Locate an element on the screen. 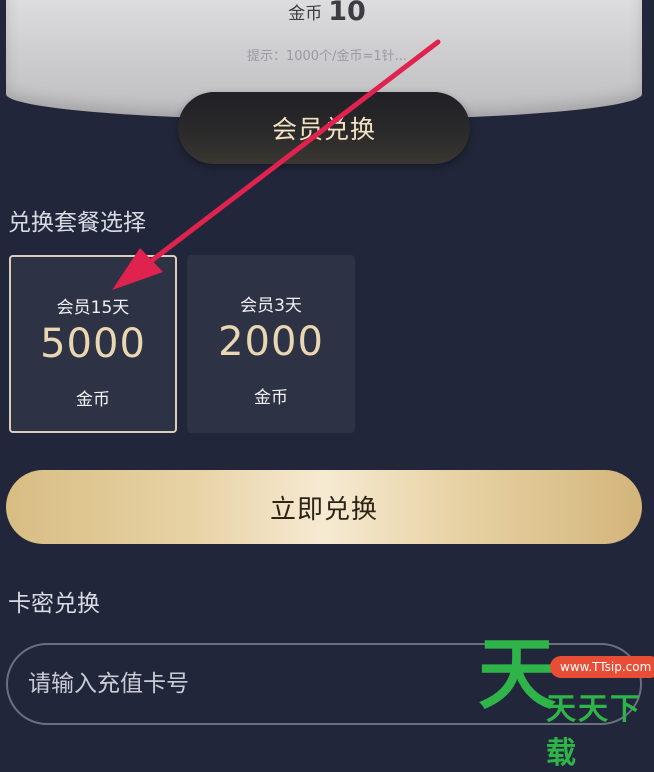 This screenshot has height=772, width=654. coin-label: 金币 is located at coordinates (305, 14).